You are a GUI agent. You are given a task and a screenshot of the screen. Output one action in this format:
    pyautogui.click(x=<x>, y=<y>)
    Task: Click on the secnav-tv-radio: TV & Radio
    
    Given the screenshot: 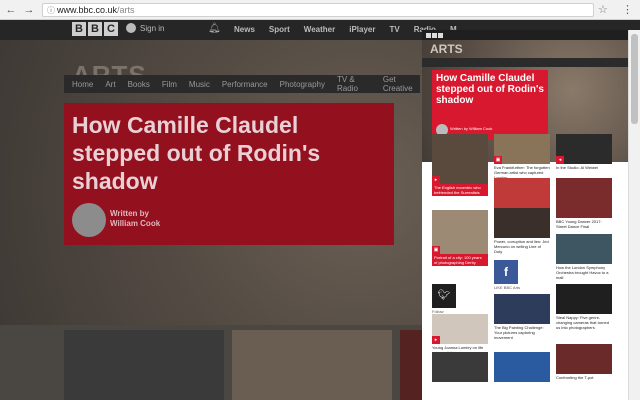 What is the action you would take?
    pyautogui.click(x=354, y=84)
    